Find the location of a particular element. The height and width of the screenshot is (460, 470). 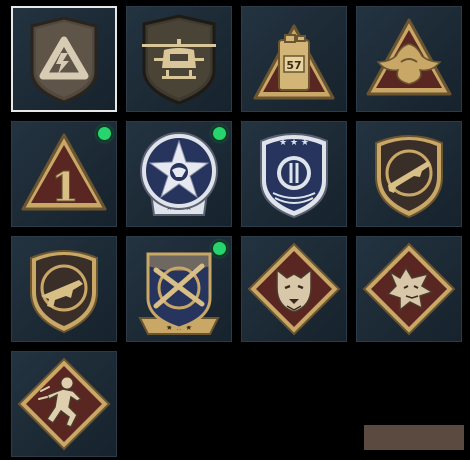

rank-number: 1 is located at coordinates (65, 187).